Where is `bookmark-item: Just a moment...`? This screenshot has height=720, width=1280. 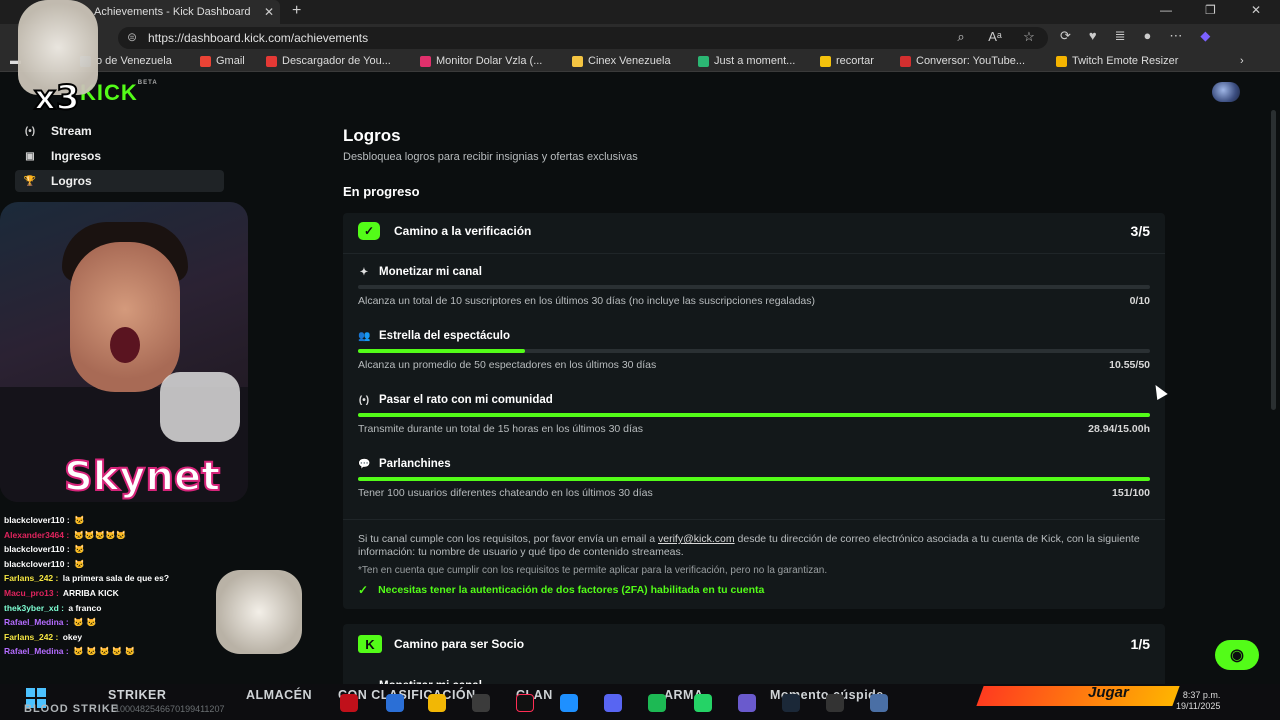
bookmark-item: Just a moment... is located at coordinates (746, 61).